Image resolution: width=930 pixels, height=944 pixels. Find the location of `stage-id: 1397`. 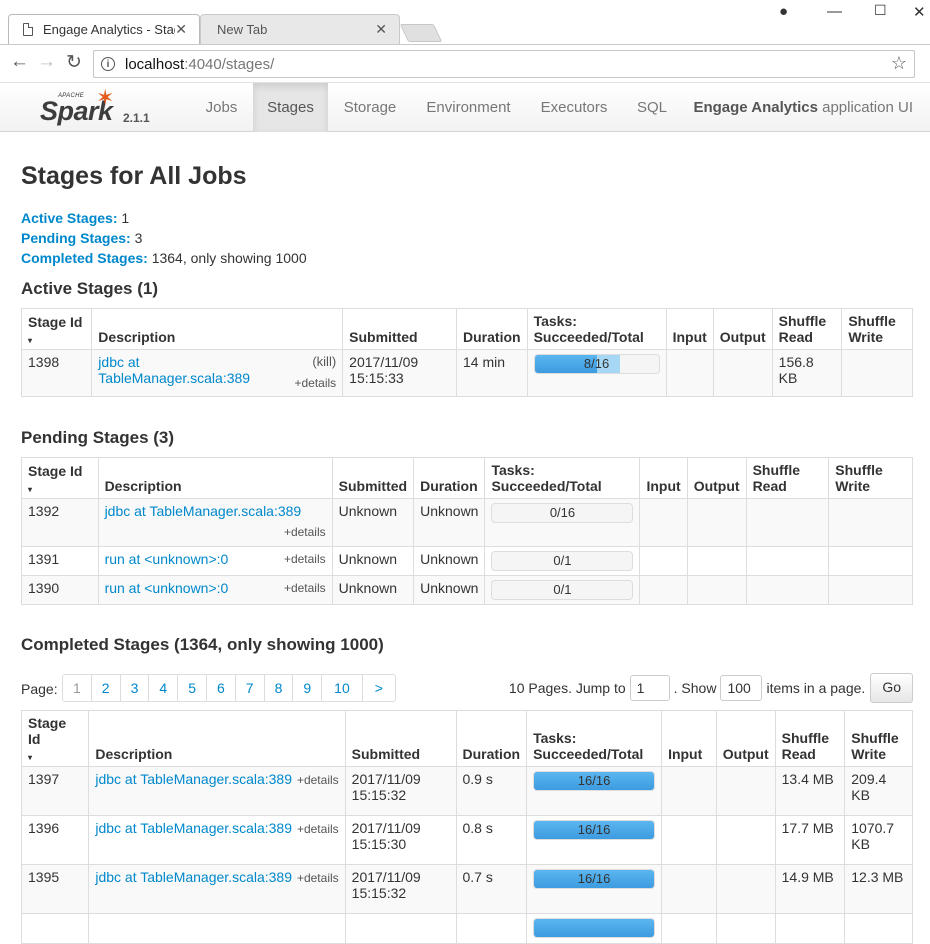

stage-id: 1397 is located at coordinates (55, 791).